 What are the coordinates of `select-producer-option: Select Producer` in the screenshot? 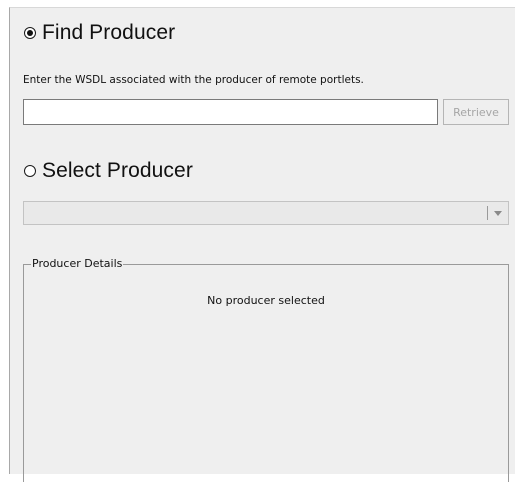 It's located at (108, 170).